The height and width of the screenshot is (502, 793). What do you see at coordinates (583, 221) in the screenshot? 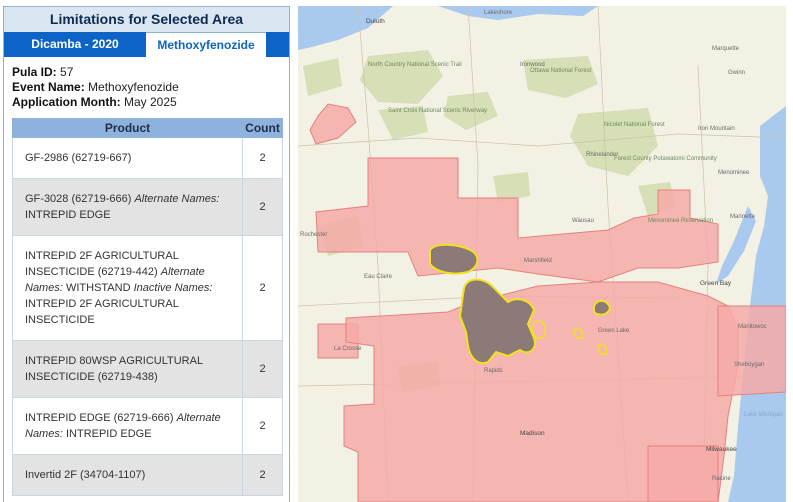
I see `map-label-wausau: Wausau` at bounding box center [583, 221].